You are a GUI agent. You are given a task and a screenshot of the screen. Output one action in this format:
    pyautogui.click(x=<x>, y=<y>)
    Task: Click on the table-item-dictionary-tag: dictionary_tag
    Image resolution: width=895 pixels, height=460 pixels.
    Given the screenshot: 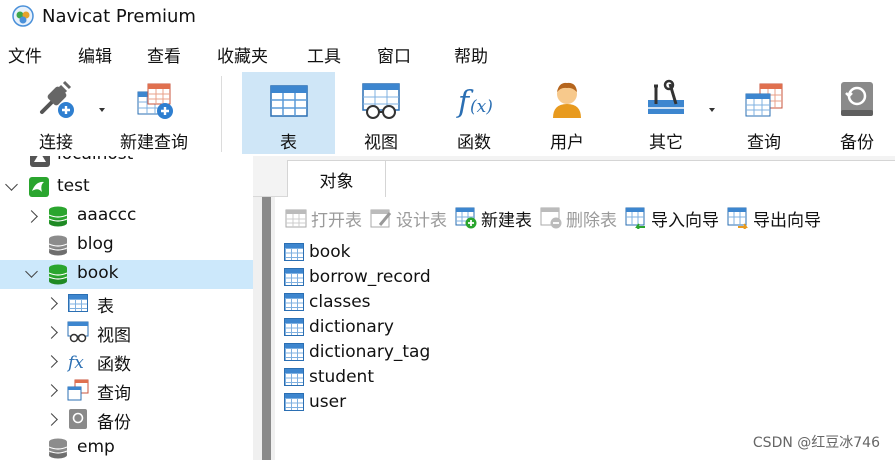 What is the action you would take?
    pyautogui.click(x=356, y=351)
    